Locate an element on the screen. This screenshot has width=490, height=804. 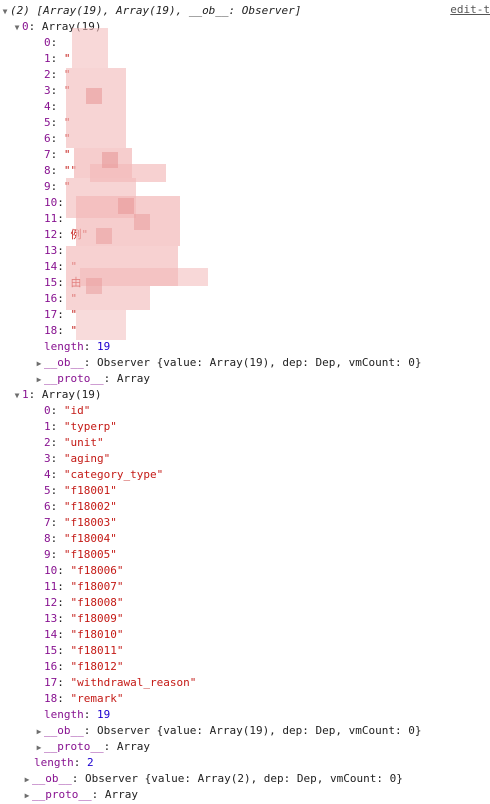
array-item-row: 10: is located at coordinates (54, 202).